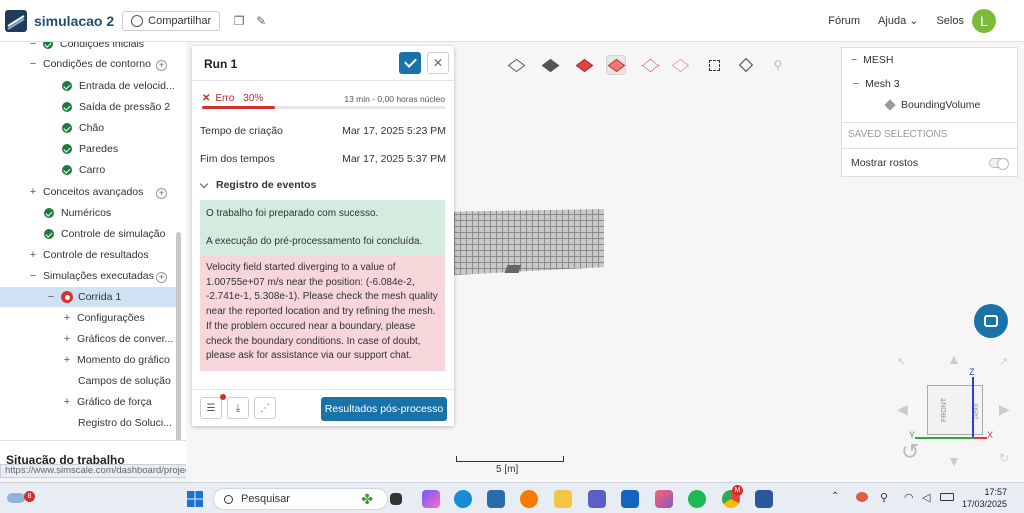 The image size is (1024, 513). Describe the element at coordinates (955, 410) in the screenshot. I see `orientation-cube: FRONT RIGHT` at that location.